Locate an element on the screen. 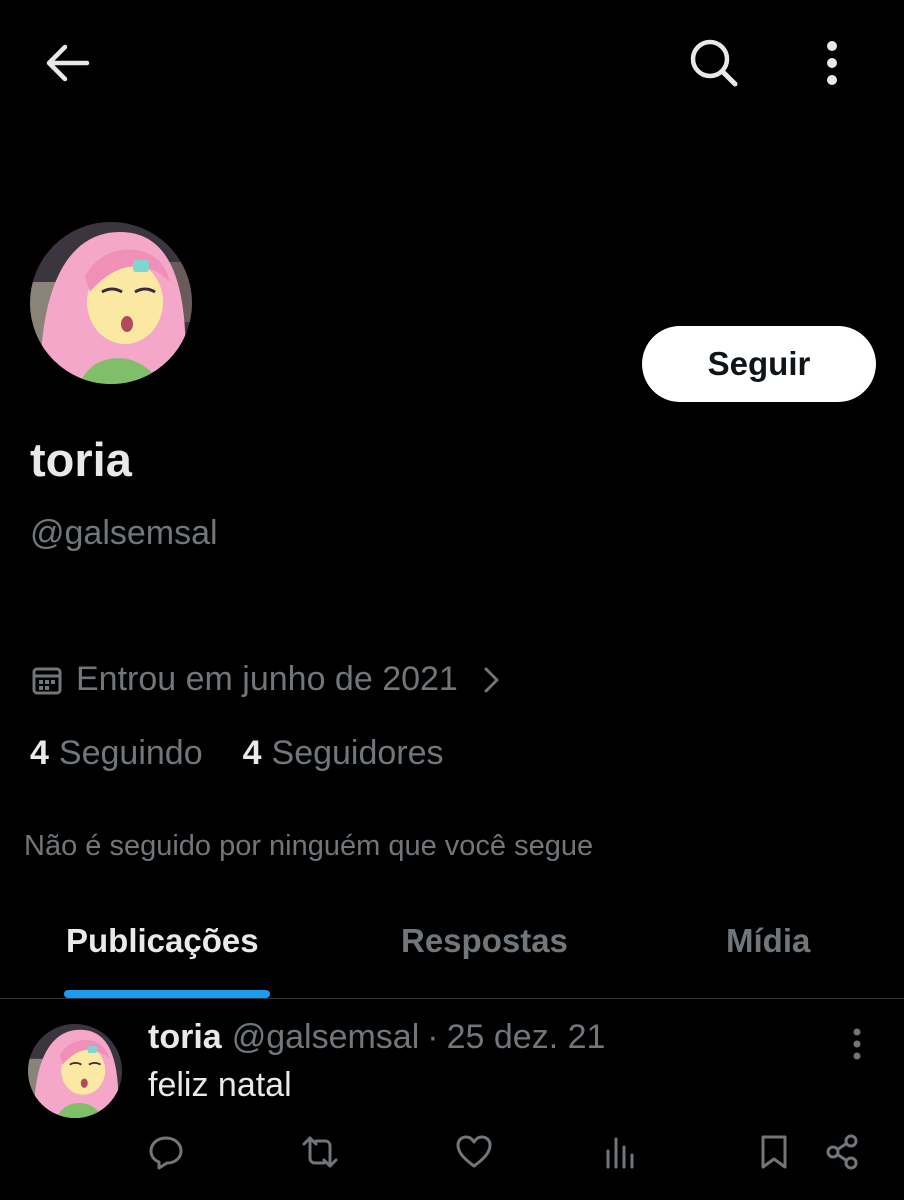  repost-icon is located at coordinates (320, 1152).